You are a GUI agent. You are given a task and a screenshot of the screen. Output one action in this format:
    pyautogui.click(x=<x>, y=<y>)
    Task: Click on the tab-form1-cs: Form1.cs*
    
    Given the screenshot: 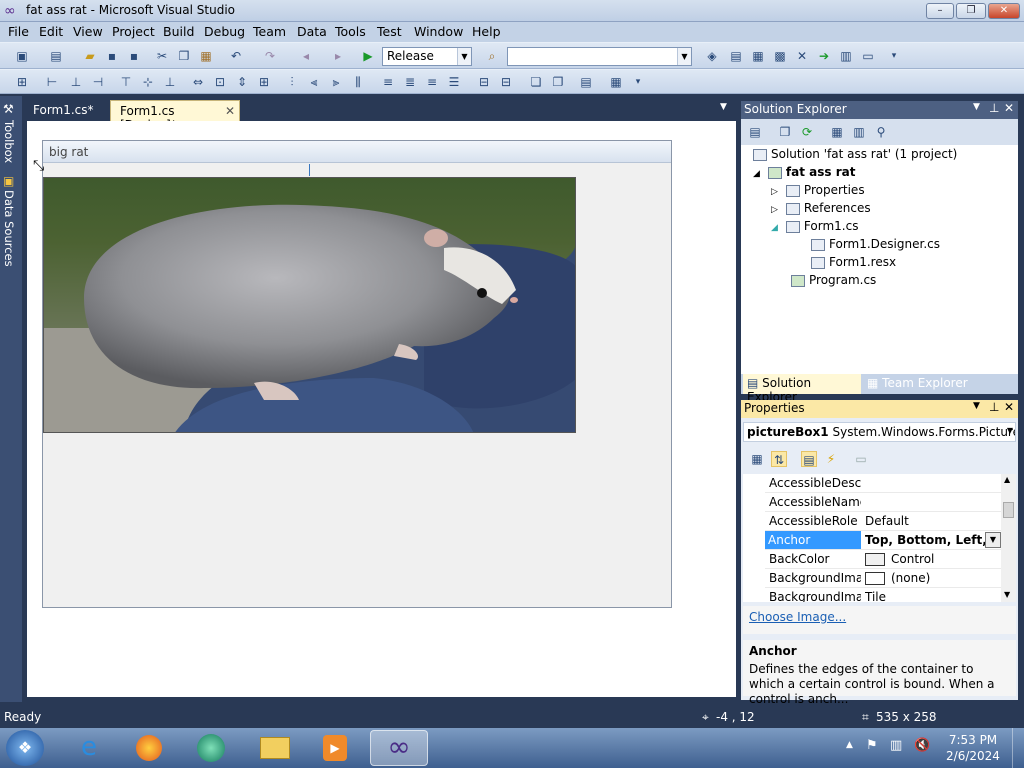 What is the action you would take?
    pyautogui.click(x=66, y=110)
    